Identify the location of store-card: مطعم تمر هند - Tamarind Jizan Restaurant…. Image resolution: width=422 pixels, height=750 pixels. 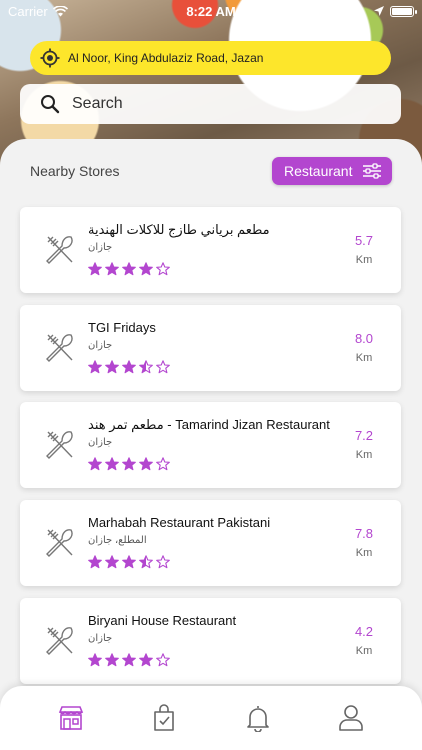
(210, 445).